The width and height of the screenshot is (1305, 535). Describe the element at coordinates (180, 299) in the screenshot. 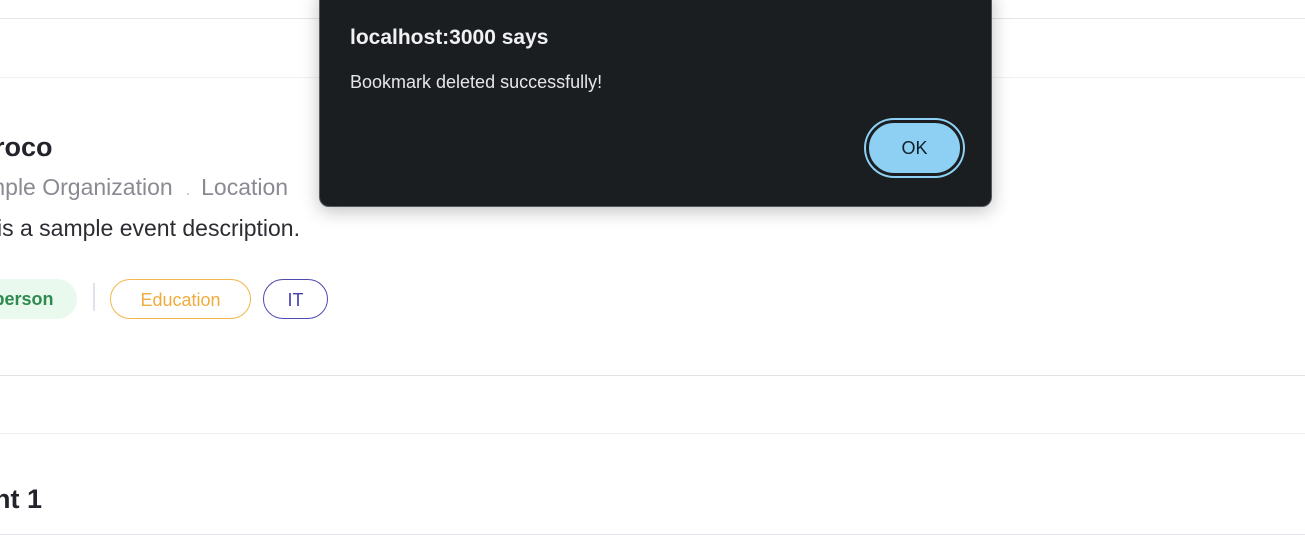

I see `tag-education: Education` at that location.